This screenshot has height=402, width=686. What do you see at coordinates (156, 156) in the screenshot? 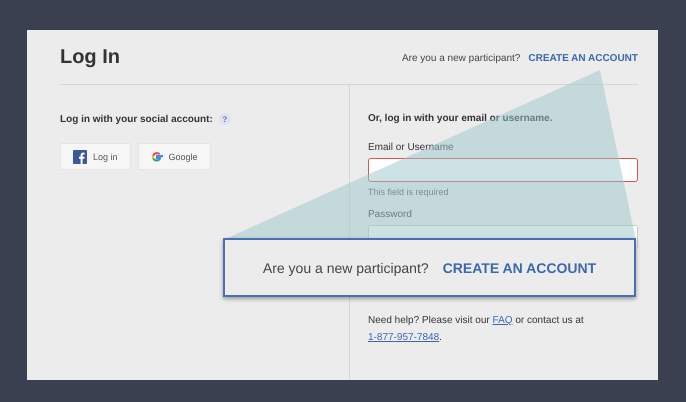
I see `google-logo-icon` at bounding box center [156, 156].